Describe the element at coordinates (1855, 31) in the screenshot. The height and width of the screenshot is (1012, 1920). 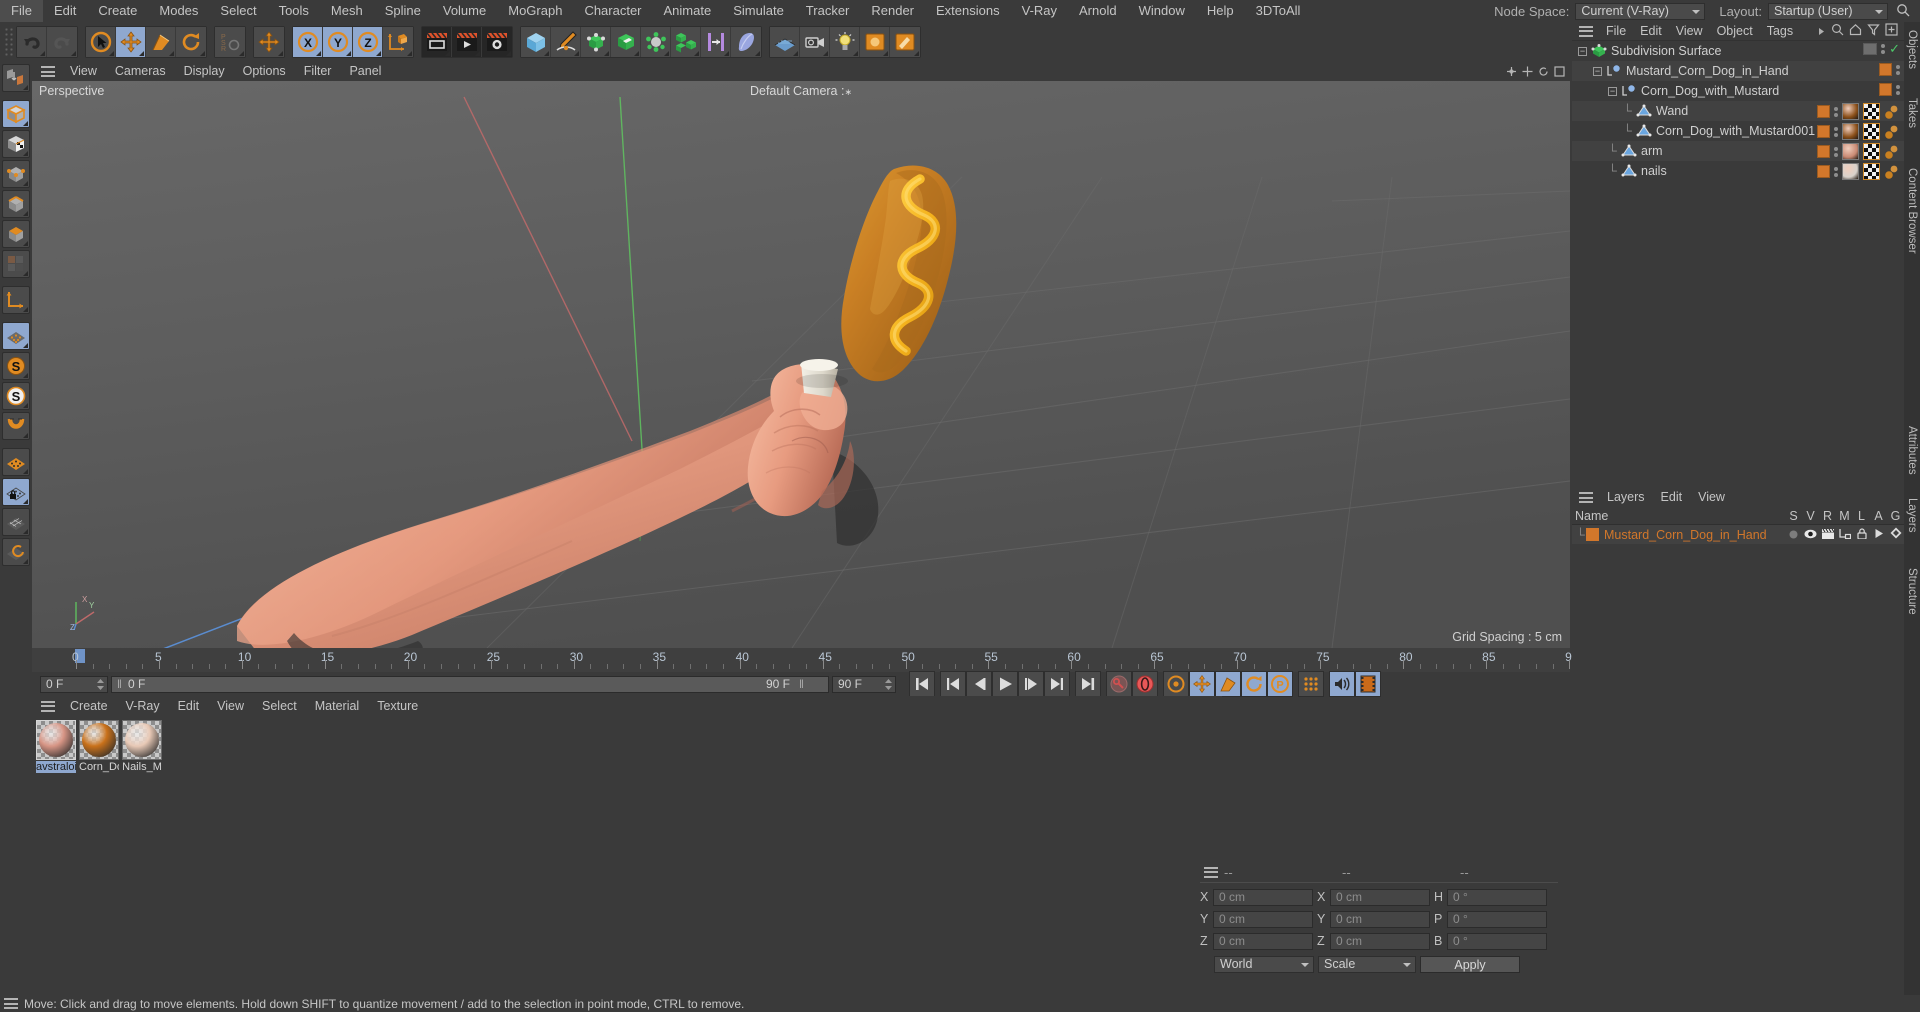
I see `home-icon` at that location.